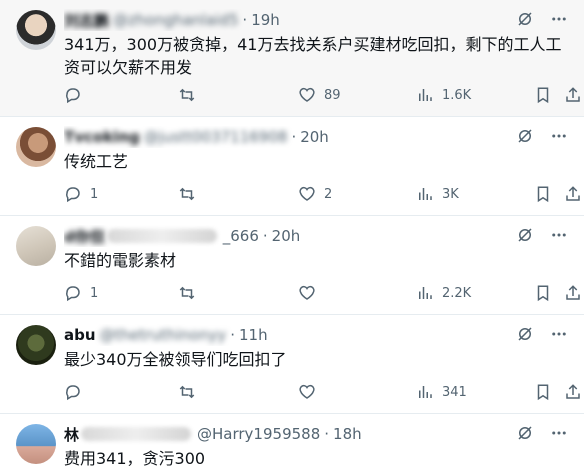  Describe the element at coordinates (86, 20) in the screenshot. I see `author-name: 刘志鹏` at that location.